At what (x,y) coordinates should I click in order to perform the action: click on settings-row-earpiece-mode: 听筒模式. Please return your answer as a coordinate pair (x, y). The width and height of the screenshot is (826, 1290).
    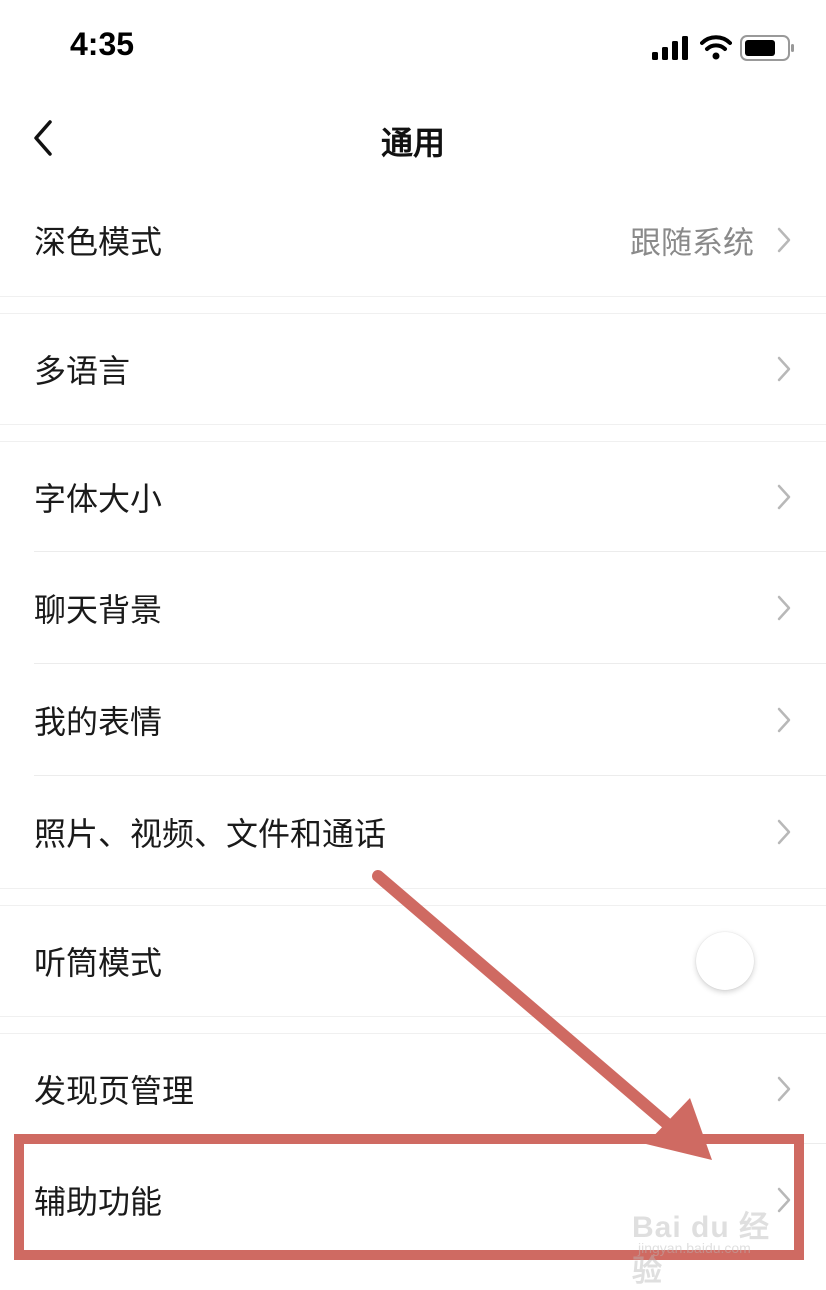
    Looking at the image, I should click on (413, 961).